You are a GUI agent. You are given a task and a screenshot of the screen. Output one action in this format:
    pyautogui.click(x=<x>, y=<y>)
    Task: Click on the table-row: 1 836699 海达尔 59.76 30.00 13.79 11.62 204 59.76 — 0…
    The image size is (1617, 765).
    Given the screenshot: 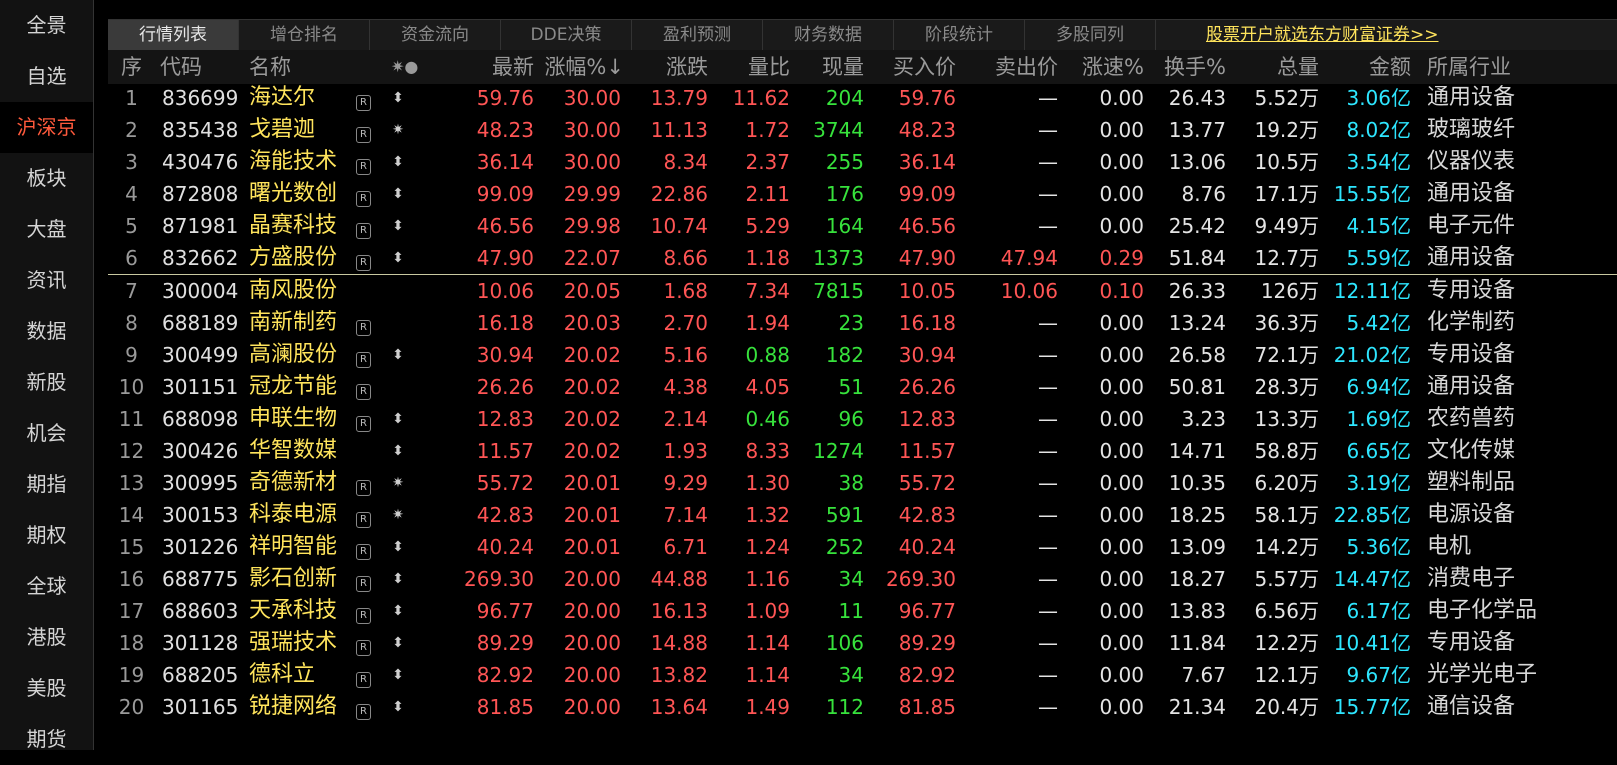 What is the action you would take?
    pyautogui.click(x=862, y=98)
    